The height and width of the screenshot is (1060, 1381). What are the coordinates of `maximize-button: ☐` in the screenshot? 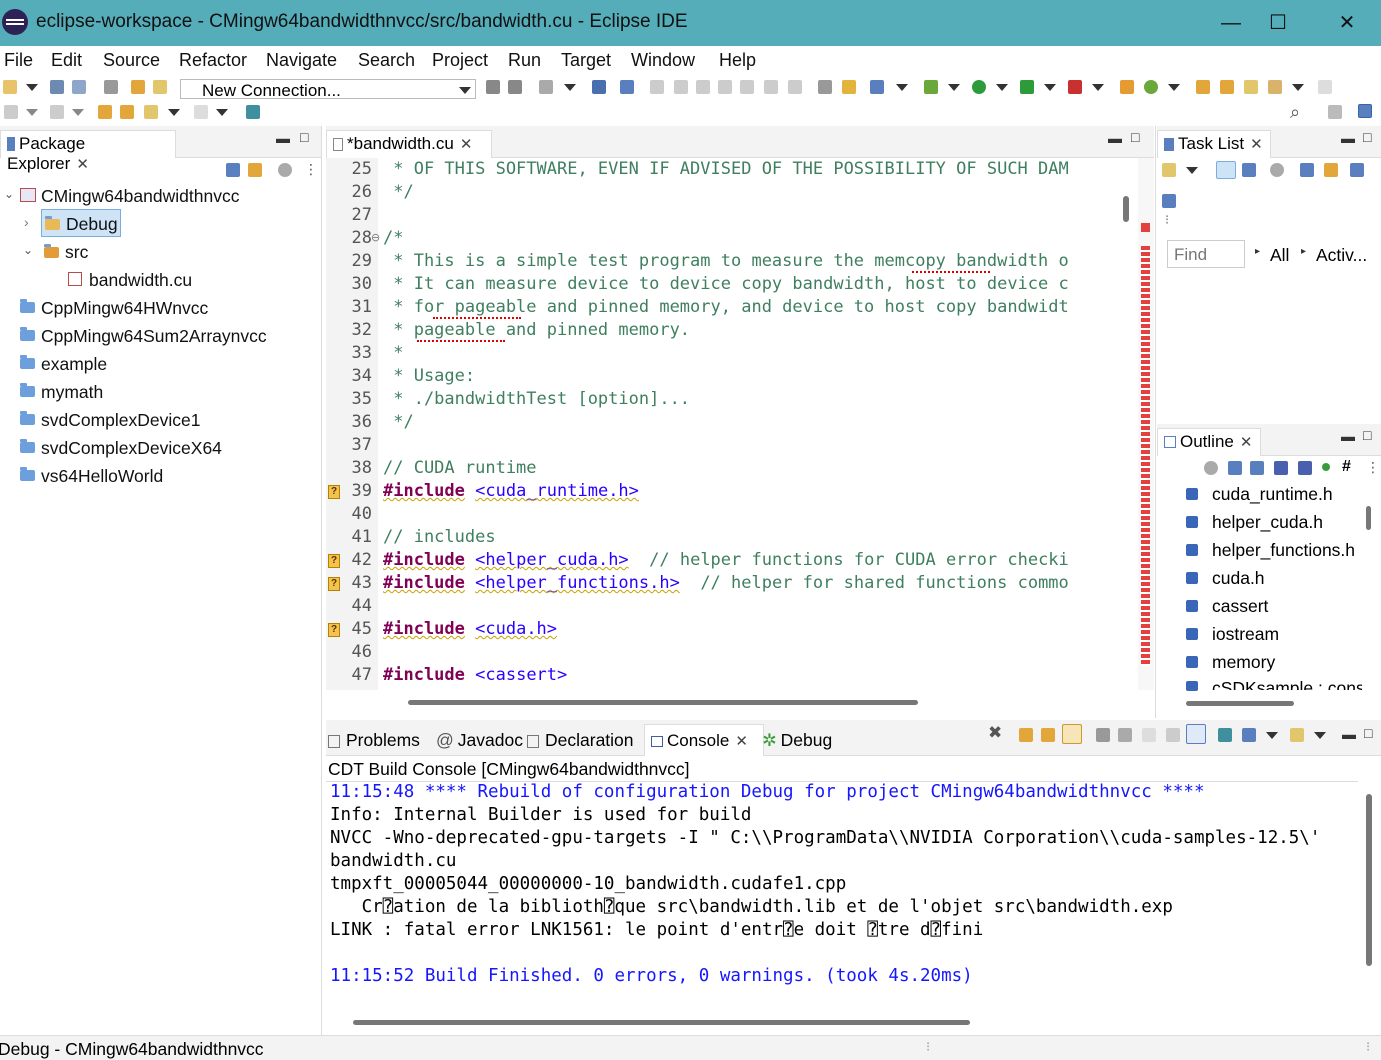 It's located at (1278, 23).